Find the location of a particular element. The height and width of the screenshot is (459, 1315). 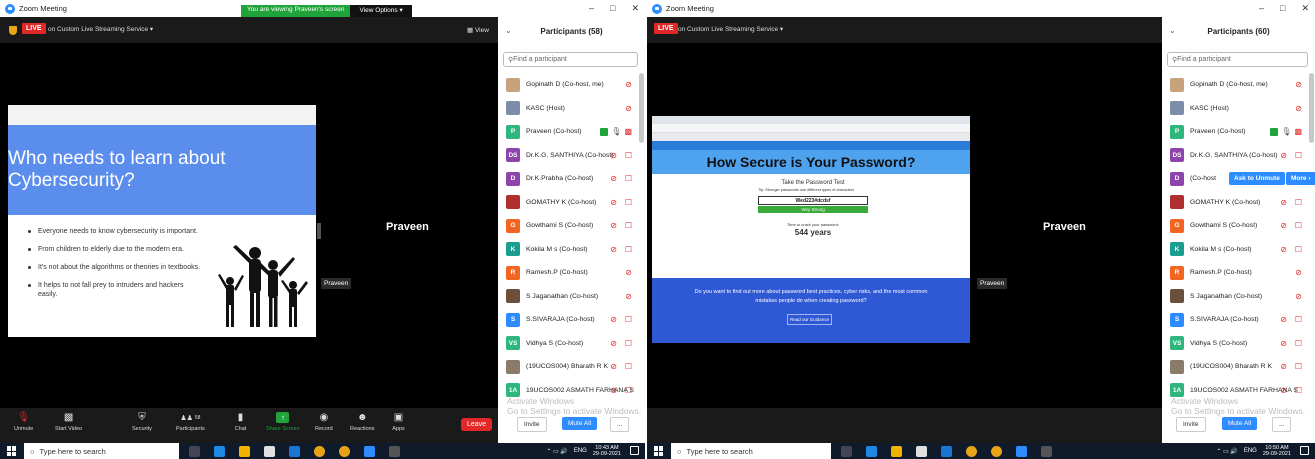

chat-button: ▮ Chat is located at coordinates (240, 422).